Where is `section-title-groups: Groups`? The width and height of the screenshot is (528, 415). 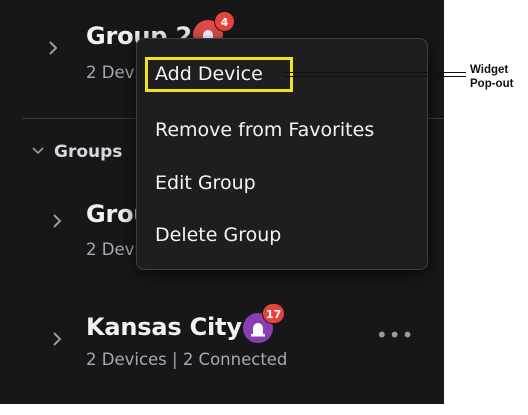
section-title-groups: Groups is located at coordinates (88, 152).